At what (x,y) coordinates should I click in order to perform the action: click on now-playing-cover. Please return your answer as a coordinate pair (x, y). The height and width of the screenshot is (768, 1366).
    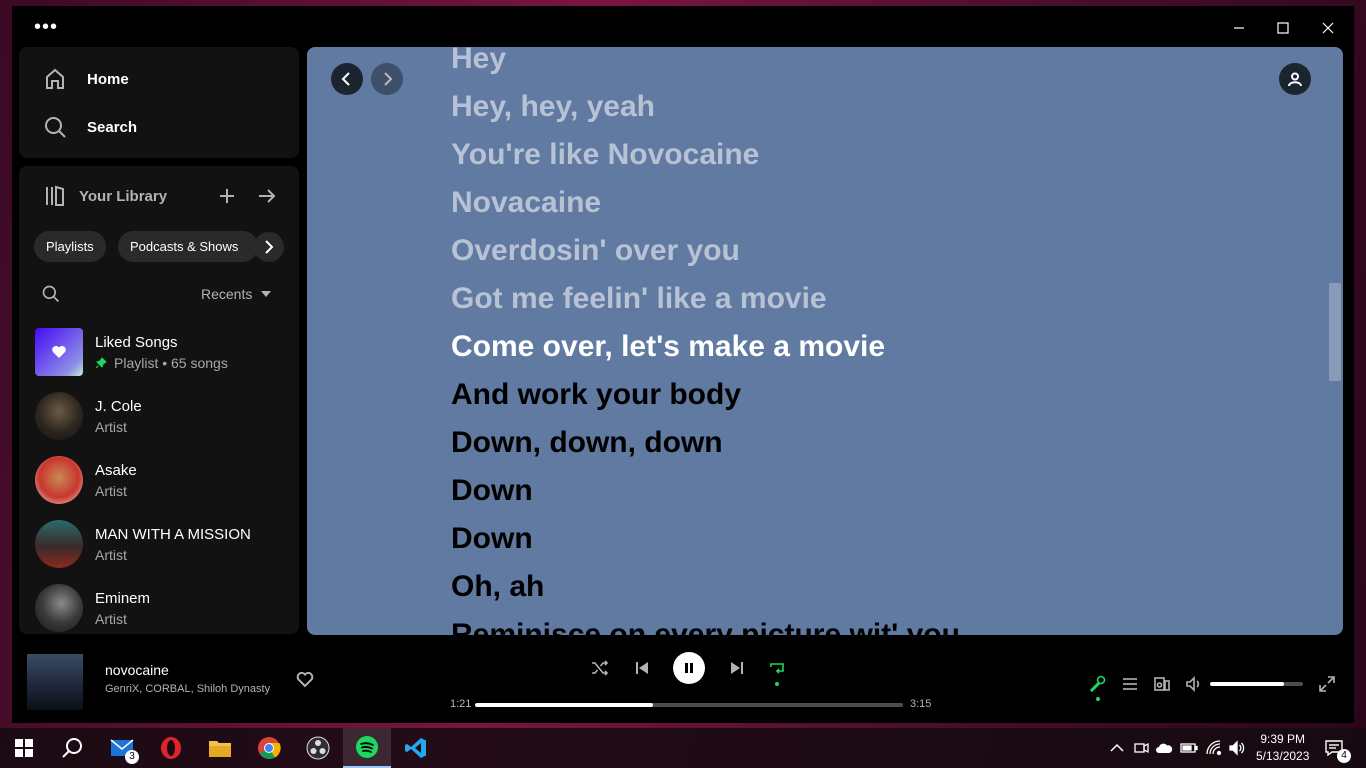
    Looking at the image, I should click on (55, 682).